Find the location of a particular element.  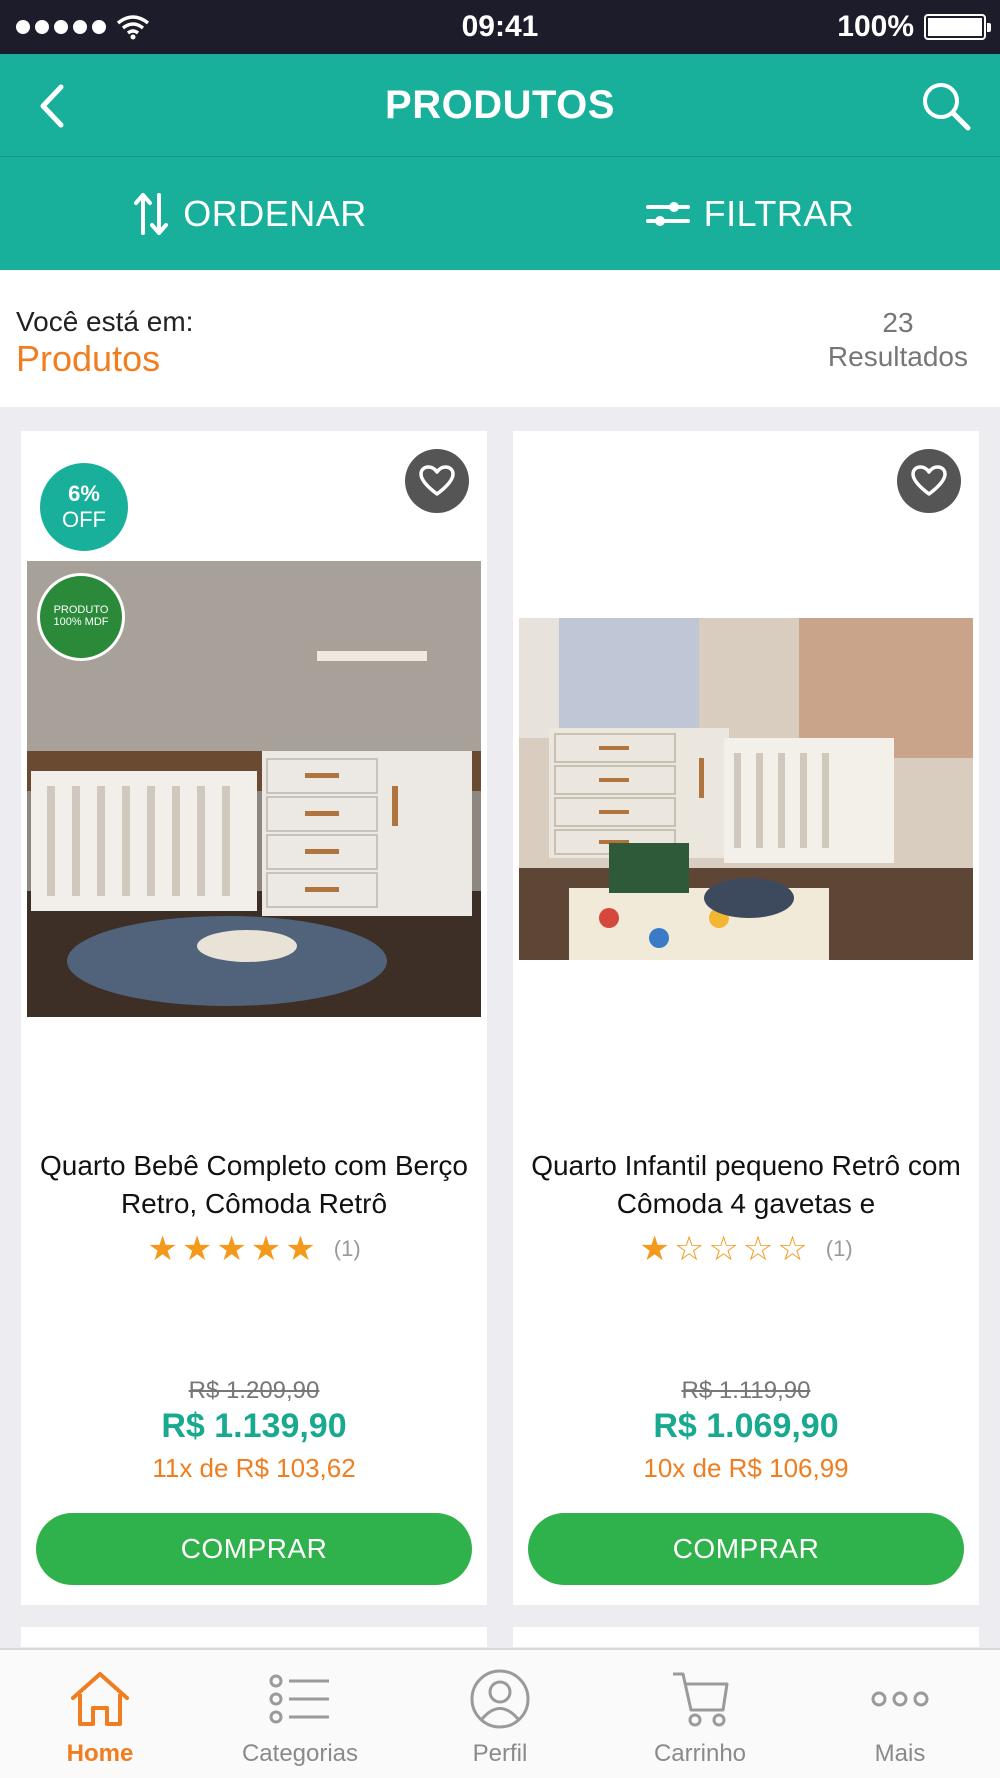

tab-home: Home is located at coordinates (100, 1714).